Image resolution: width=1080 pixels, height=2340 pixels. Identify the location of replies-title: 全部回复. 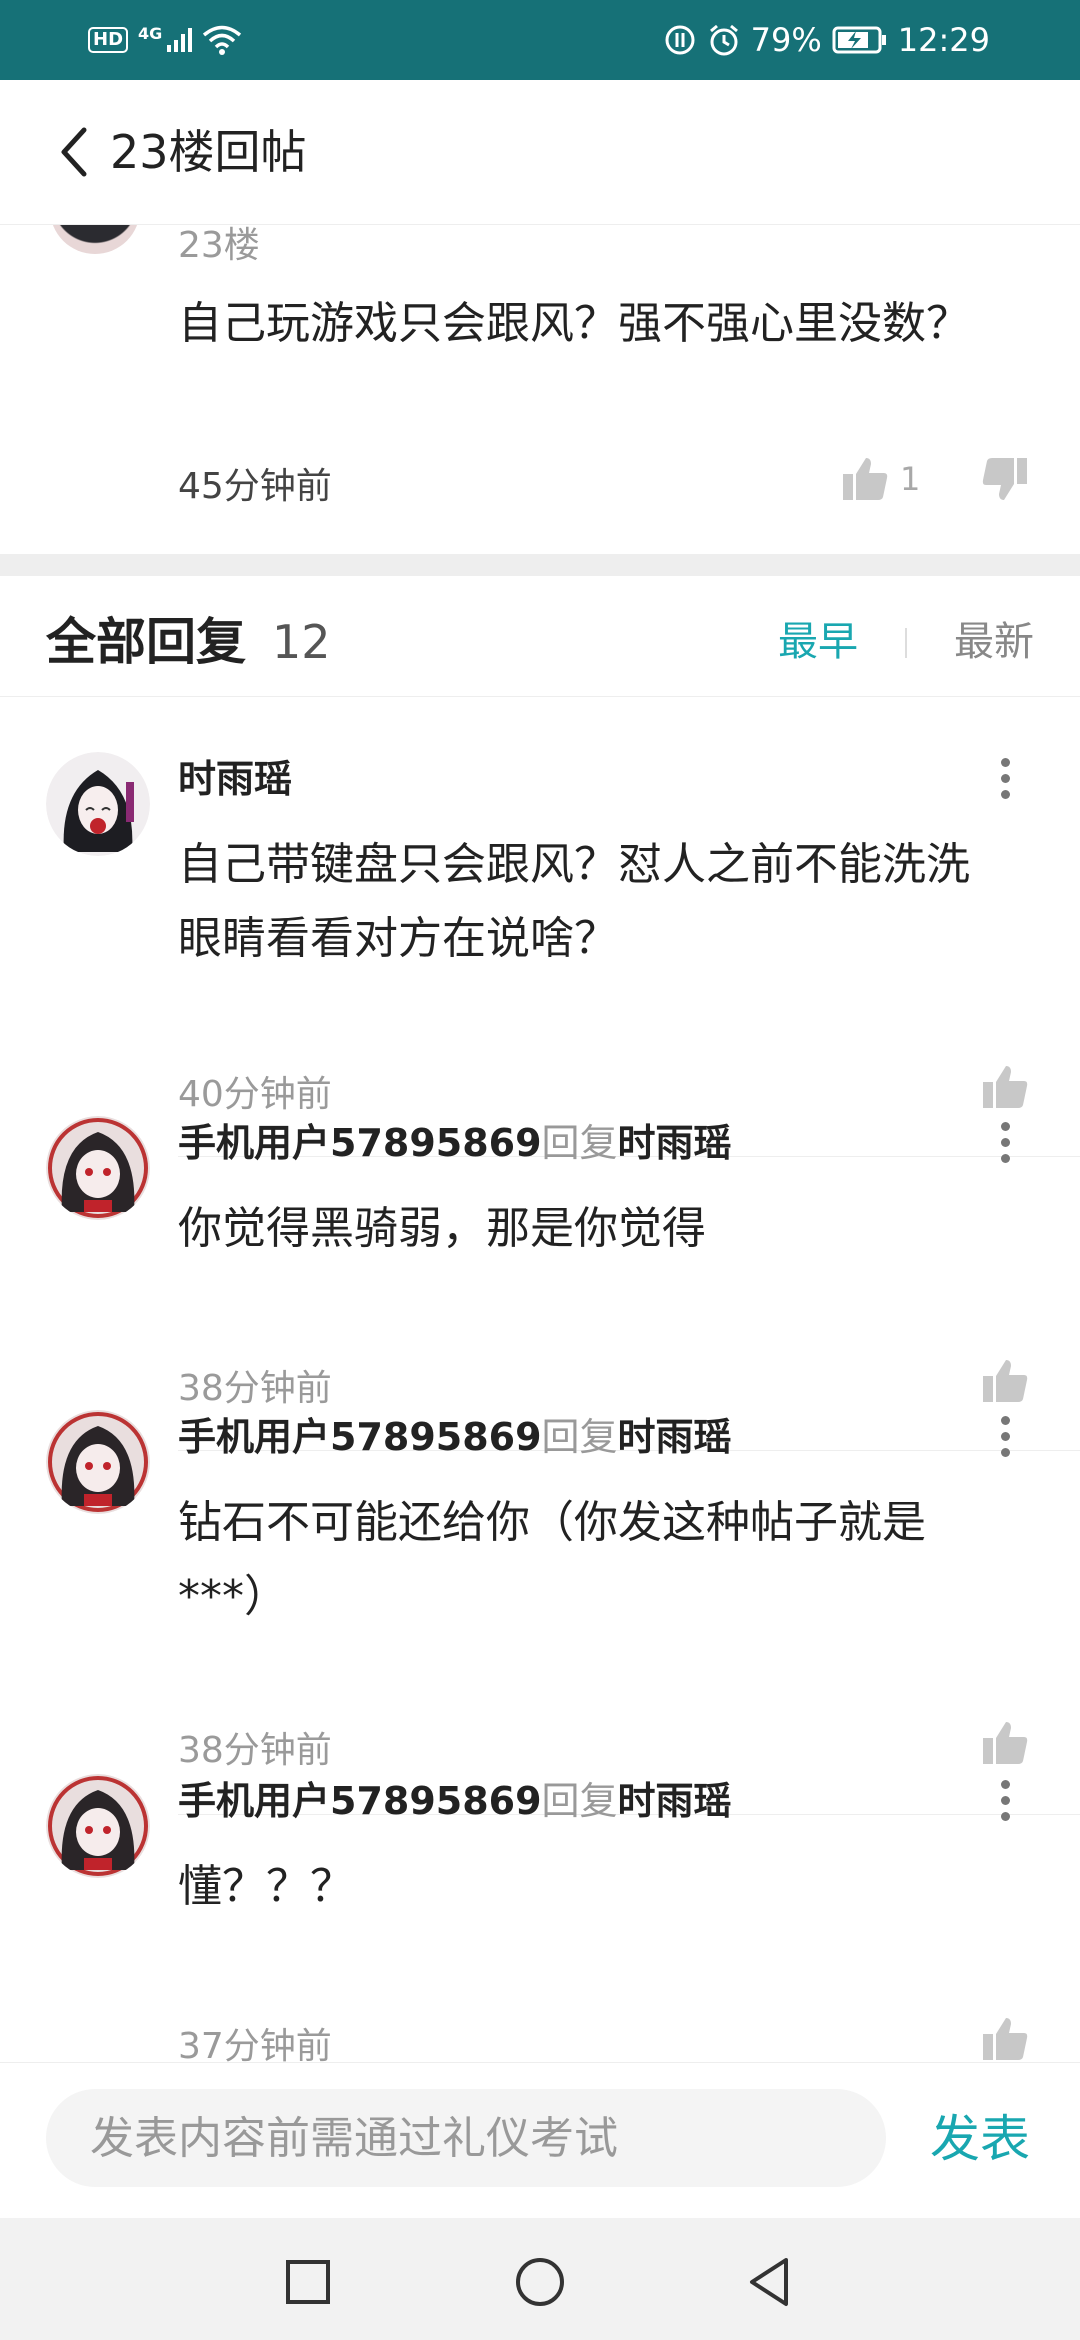
(146, 642).